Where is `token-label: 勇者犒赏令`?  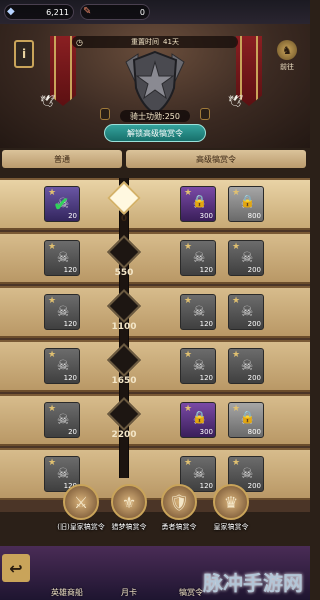
token-label: 勇者犒赏令 is located at coordinates (179, 527).